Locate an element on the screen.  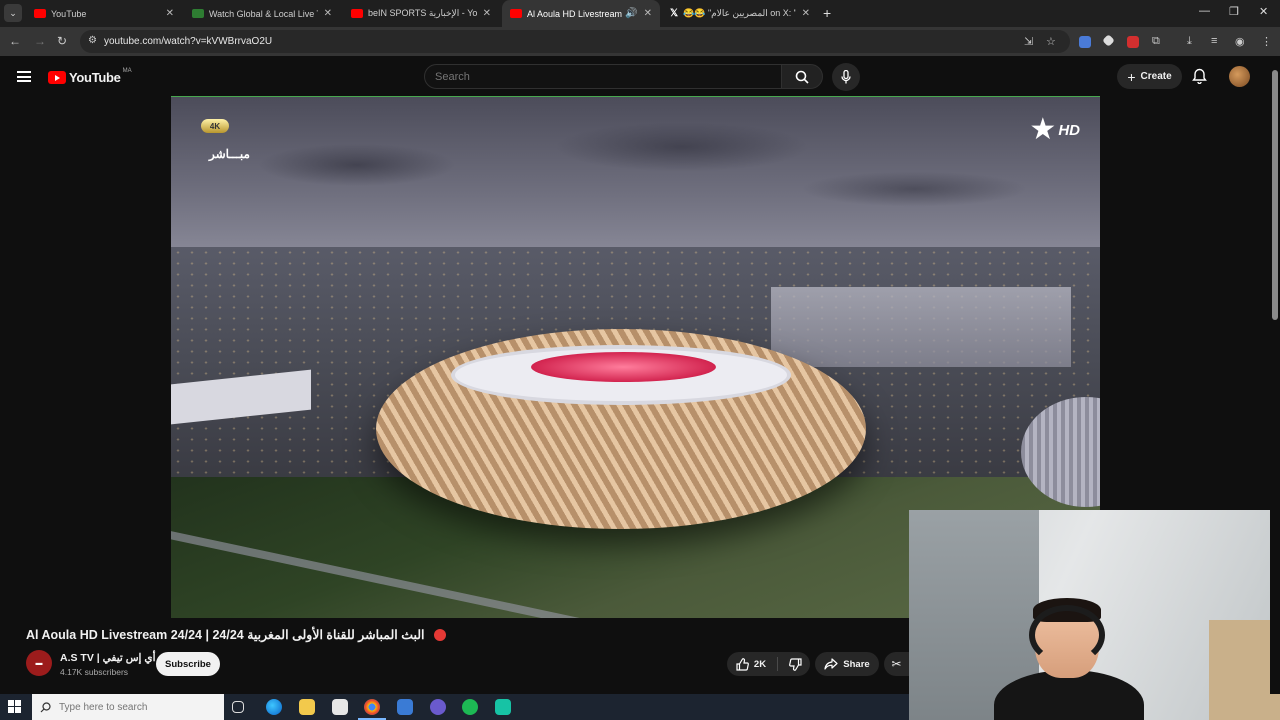
plus-icon: + is located at coordinates (1131, 76).